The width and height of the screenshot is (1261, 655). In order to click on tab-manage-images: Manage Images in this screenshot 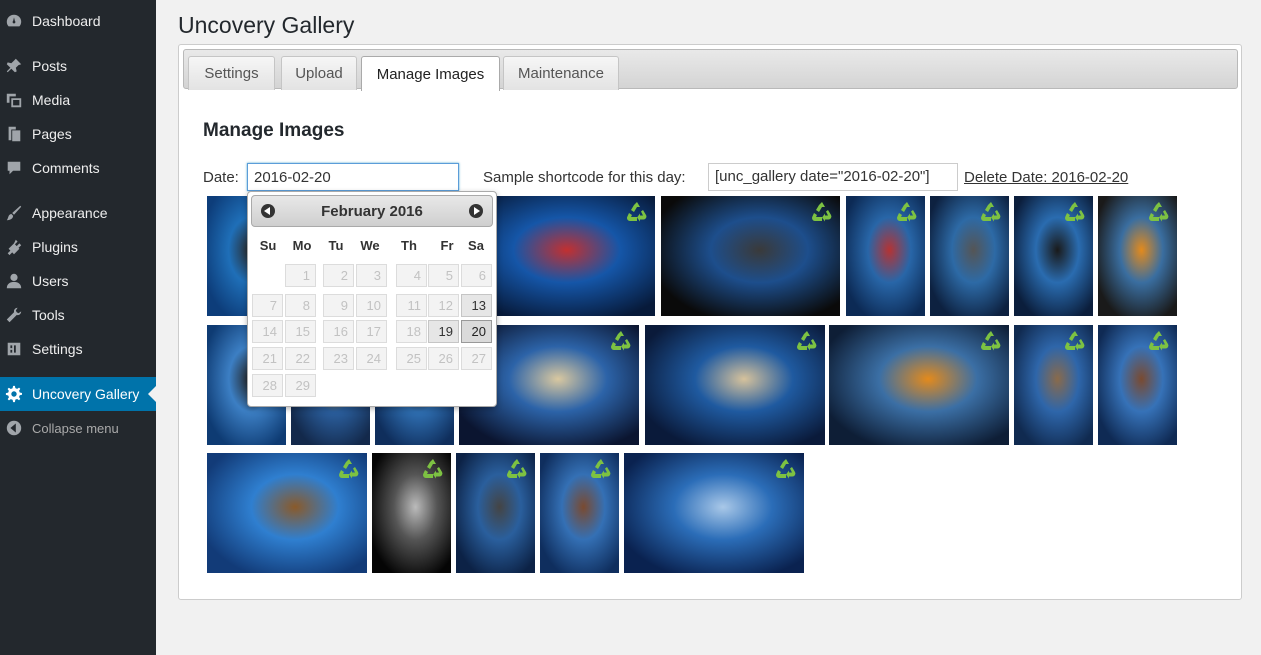, I will do `click(430, 73)`.